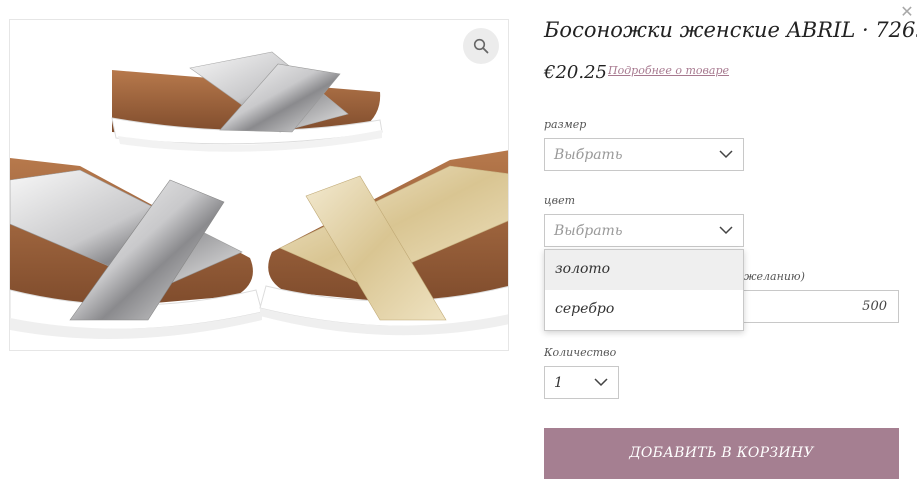  I want to click on zoom-button, so click(481, 46).